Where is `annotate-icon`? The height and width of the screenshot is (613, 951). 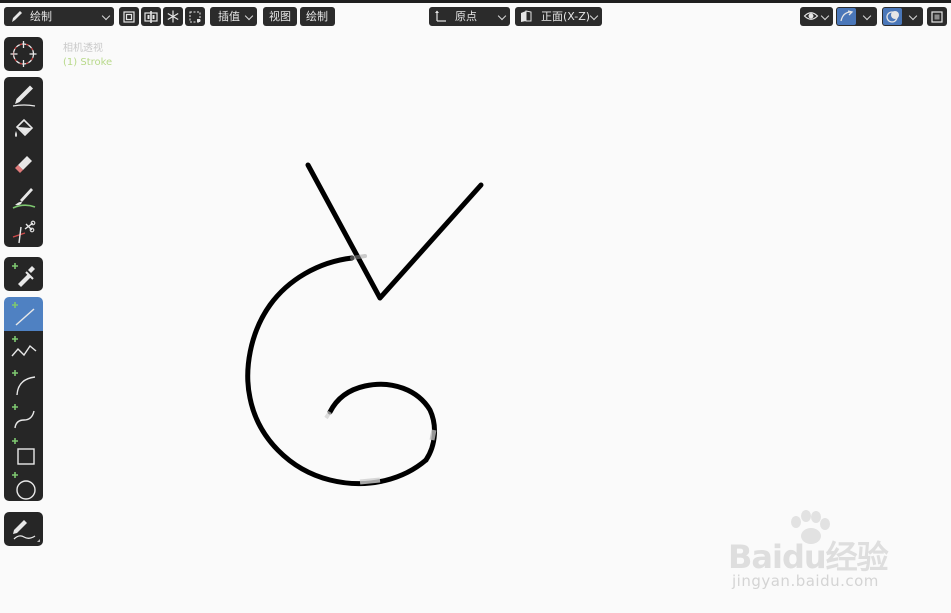
annotate-icon is located at coordinates (26, 531).